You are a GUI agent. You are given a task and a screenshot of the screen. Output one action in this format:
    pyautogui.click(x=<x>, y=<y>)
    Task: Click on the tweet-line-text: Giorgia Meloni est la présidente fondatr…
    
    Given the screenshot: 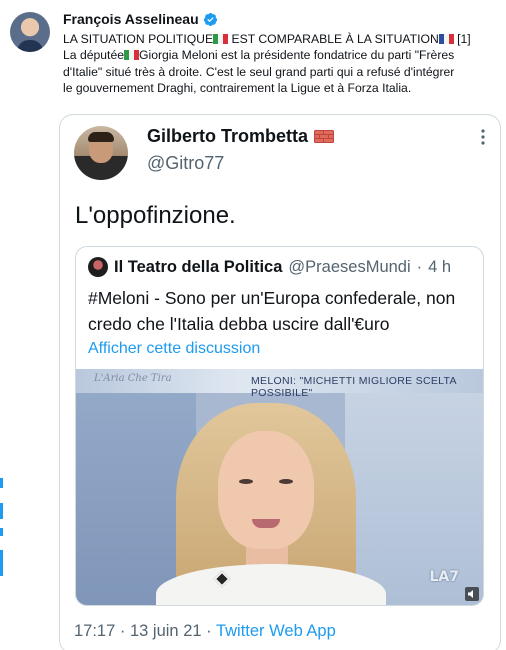 What is the action you would take?
    pyautogui.click(x=297, y=55)
    